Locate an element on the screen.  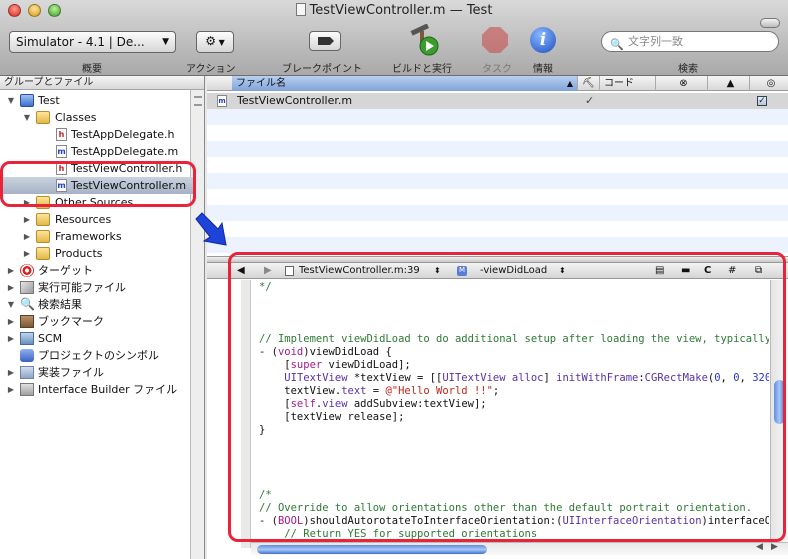
sidebar-item-project-symbols: プロジェクトのシンボル is located at coordinates (95, 355).